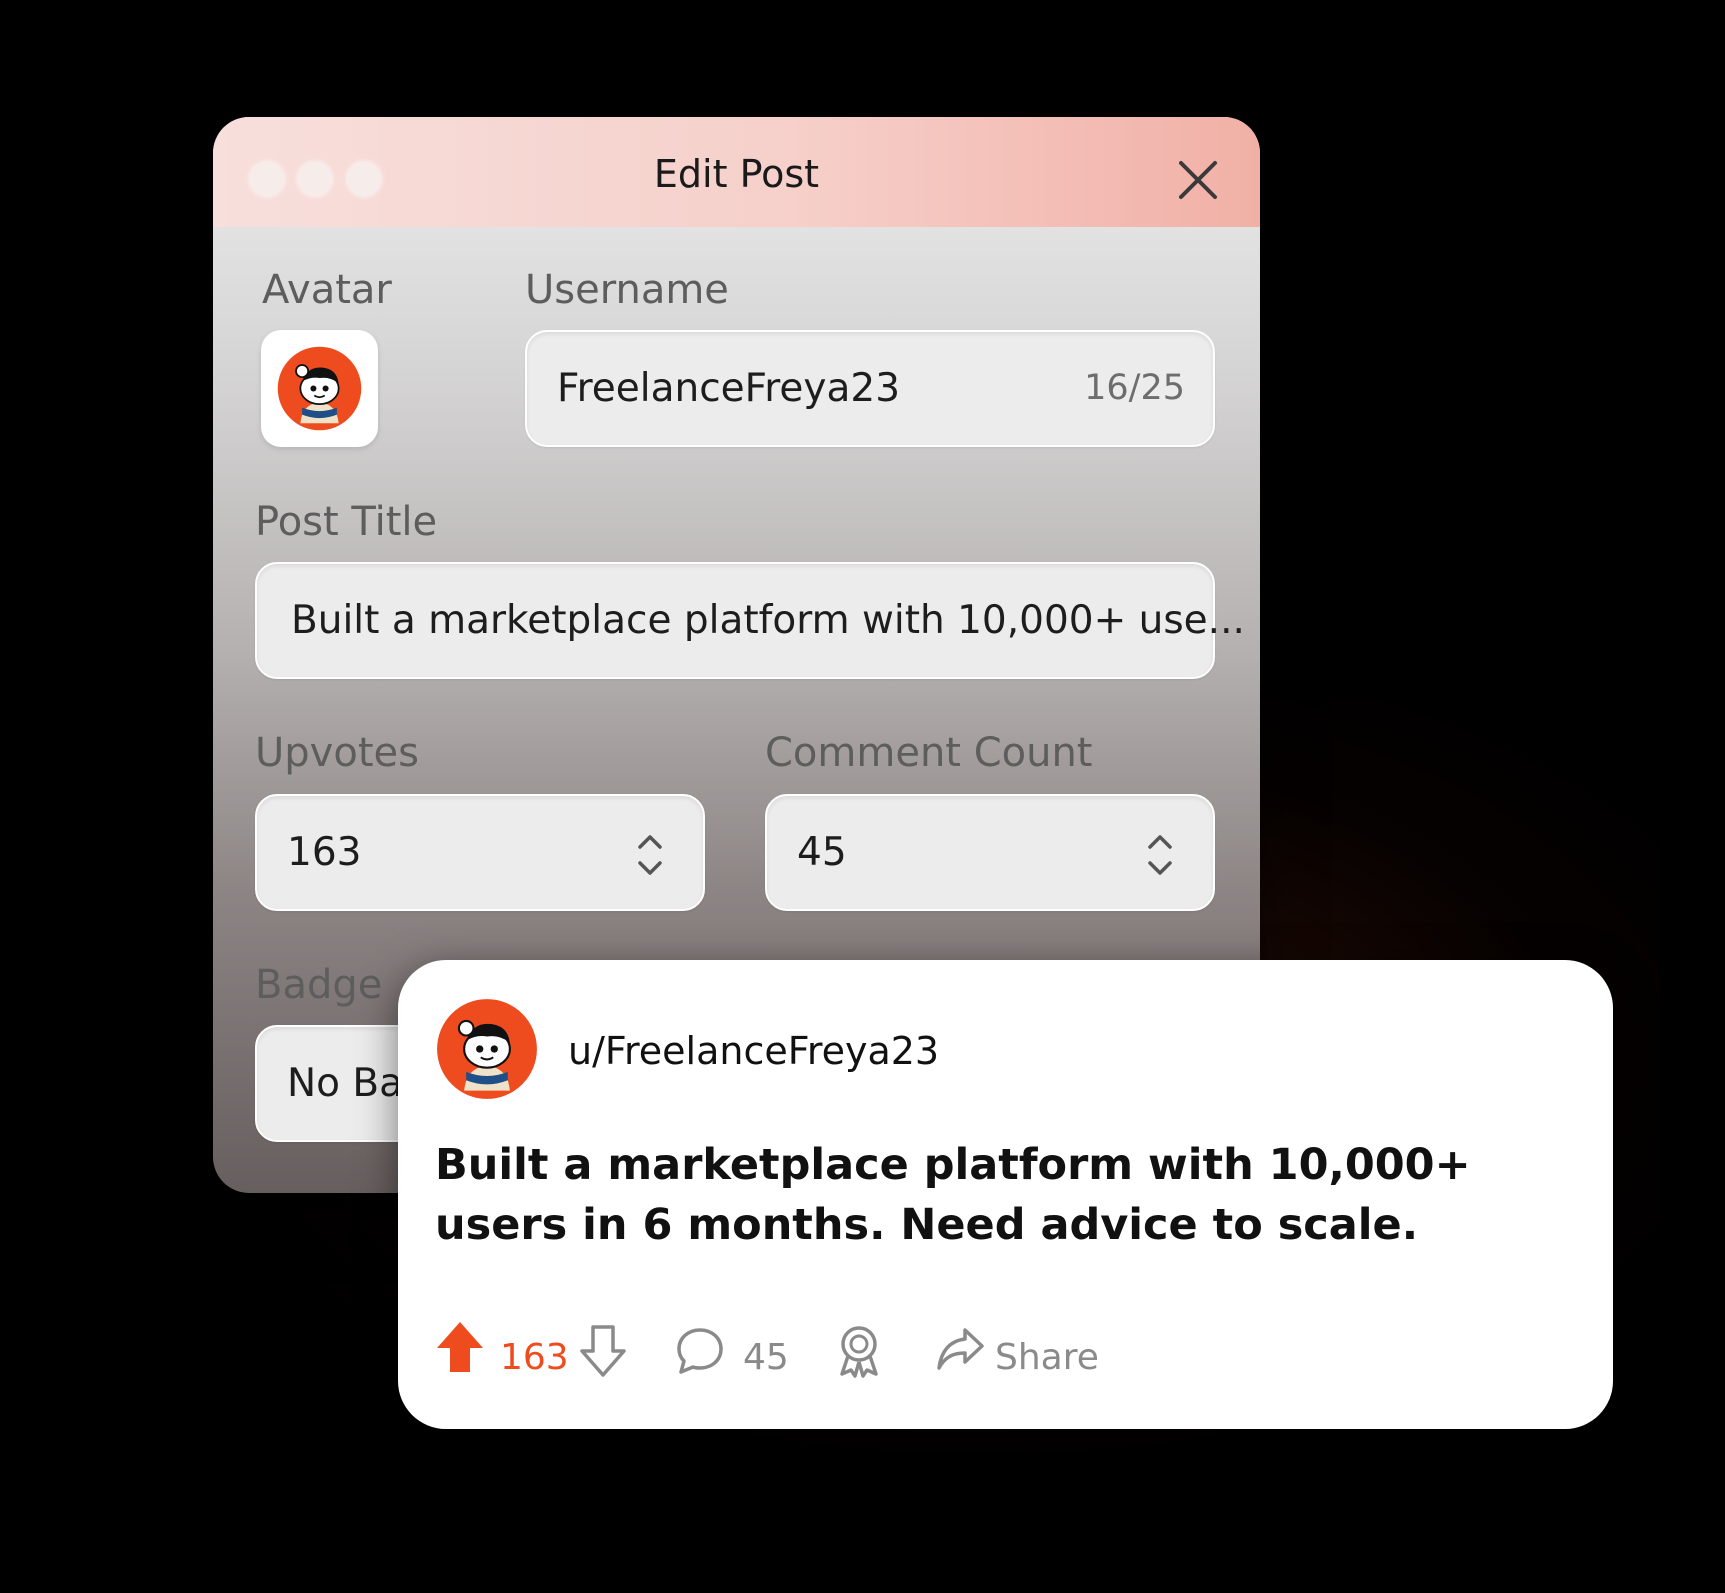 The image size is (1725, 1593). I want to click on username-field: FreelanceFreya23 16/25, so click(870, 388).